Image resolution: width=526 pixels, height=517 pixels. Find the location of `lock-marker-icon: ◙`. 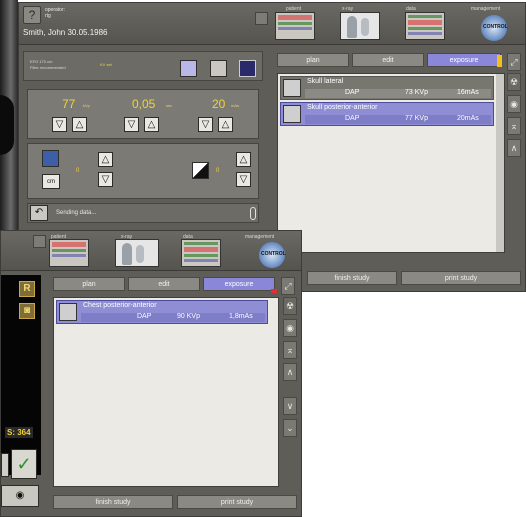

lock-marker-icon: ◙ is located at coordinates (27, 311).